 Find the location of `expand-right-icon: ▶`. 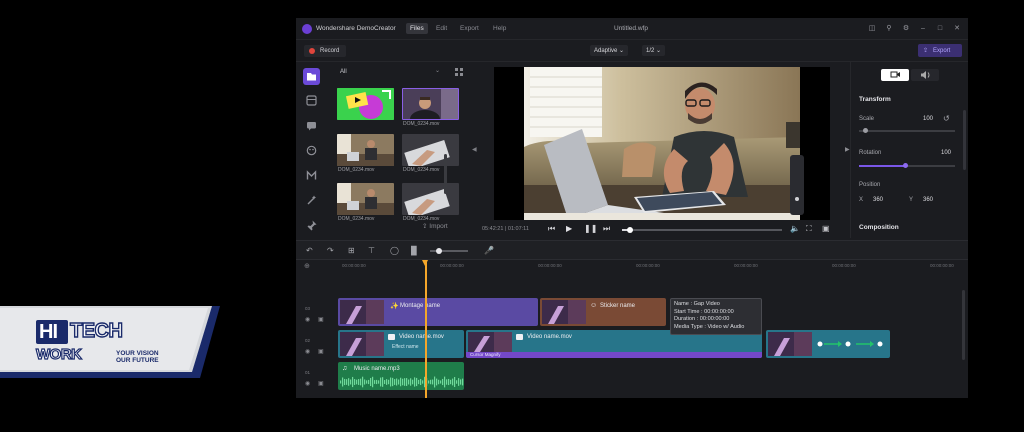

expand-right-icon: ▶ is located at coordinates (847, 149).